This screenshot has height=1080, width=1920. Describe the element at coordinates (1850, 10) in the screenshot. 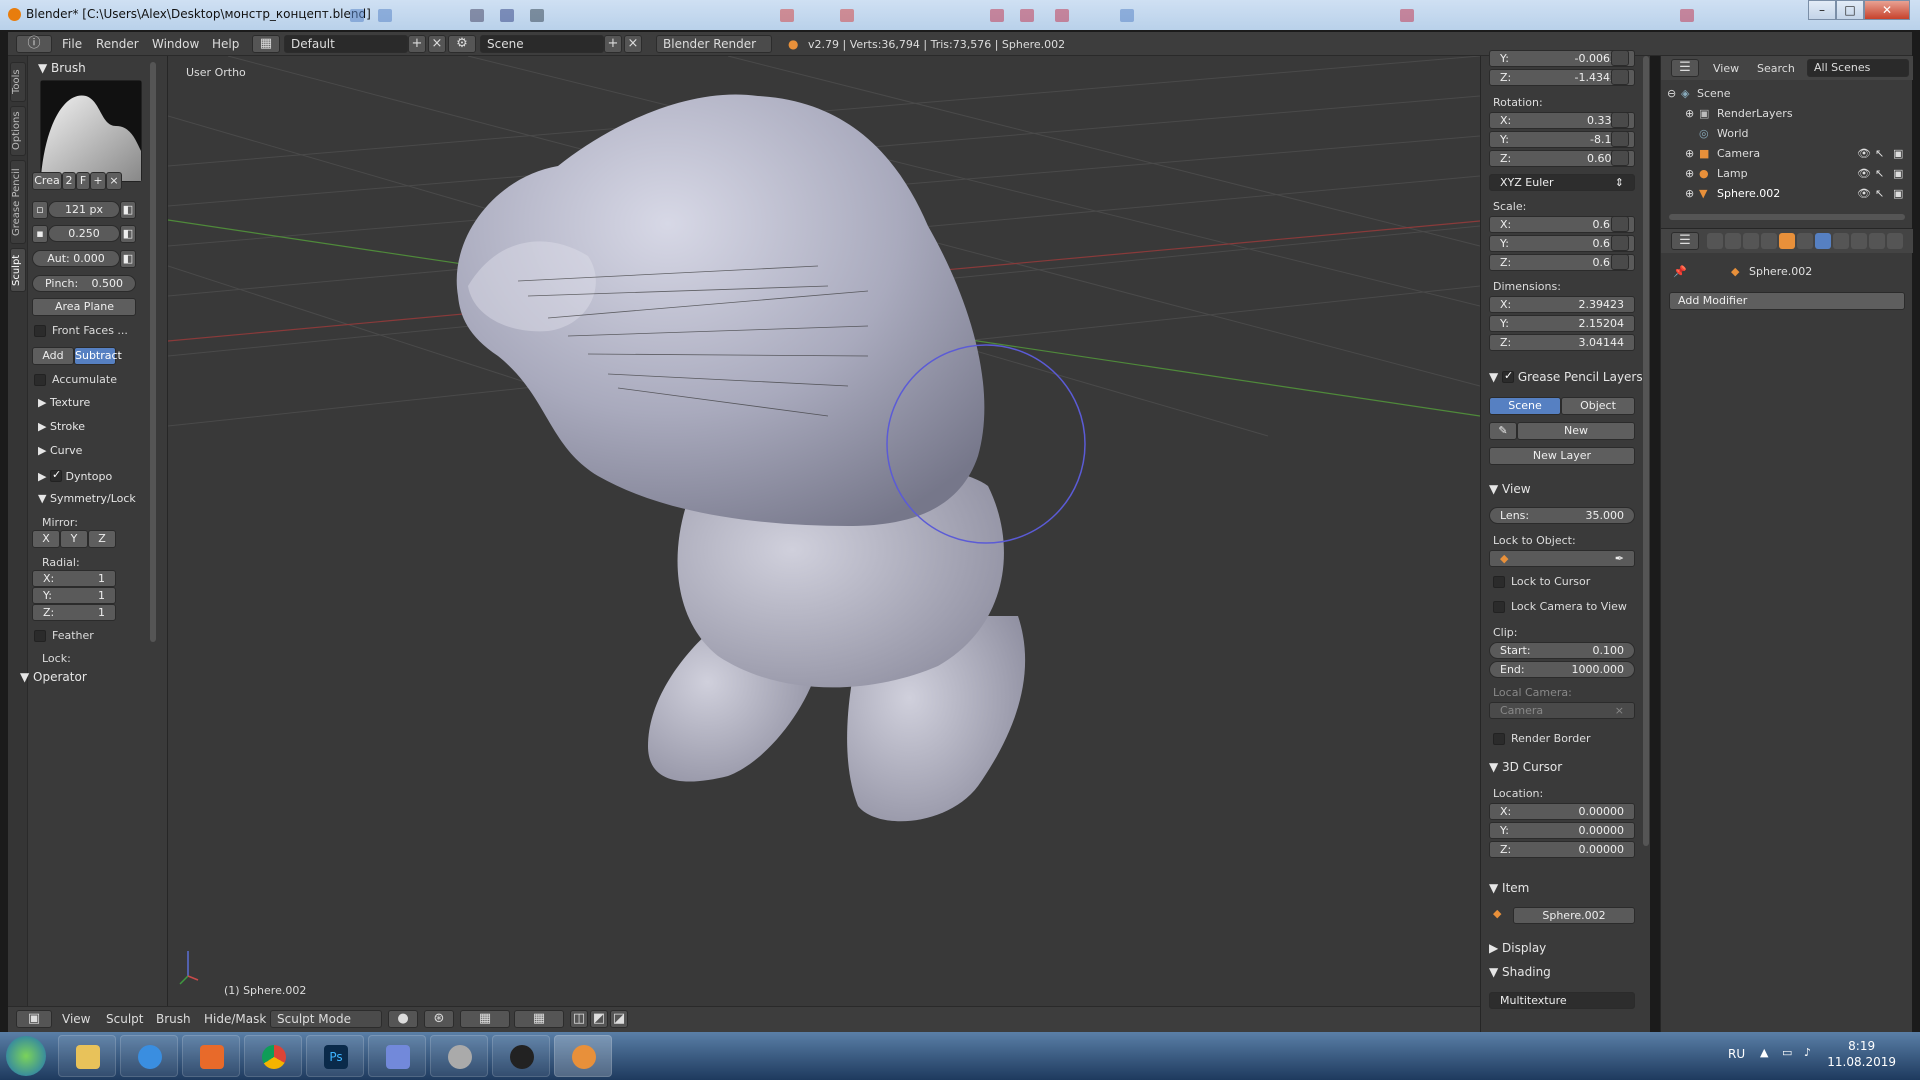

I see `maximize-button: □` at that location.